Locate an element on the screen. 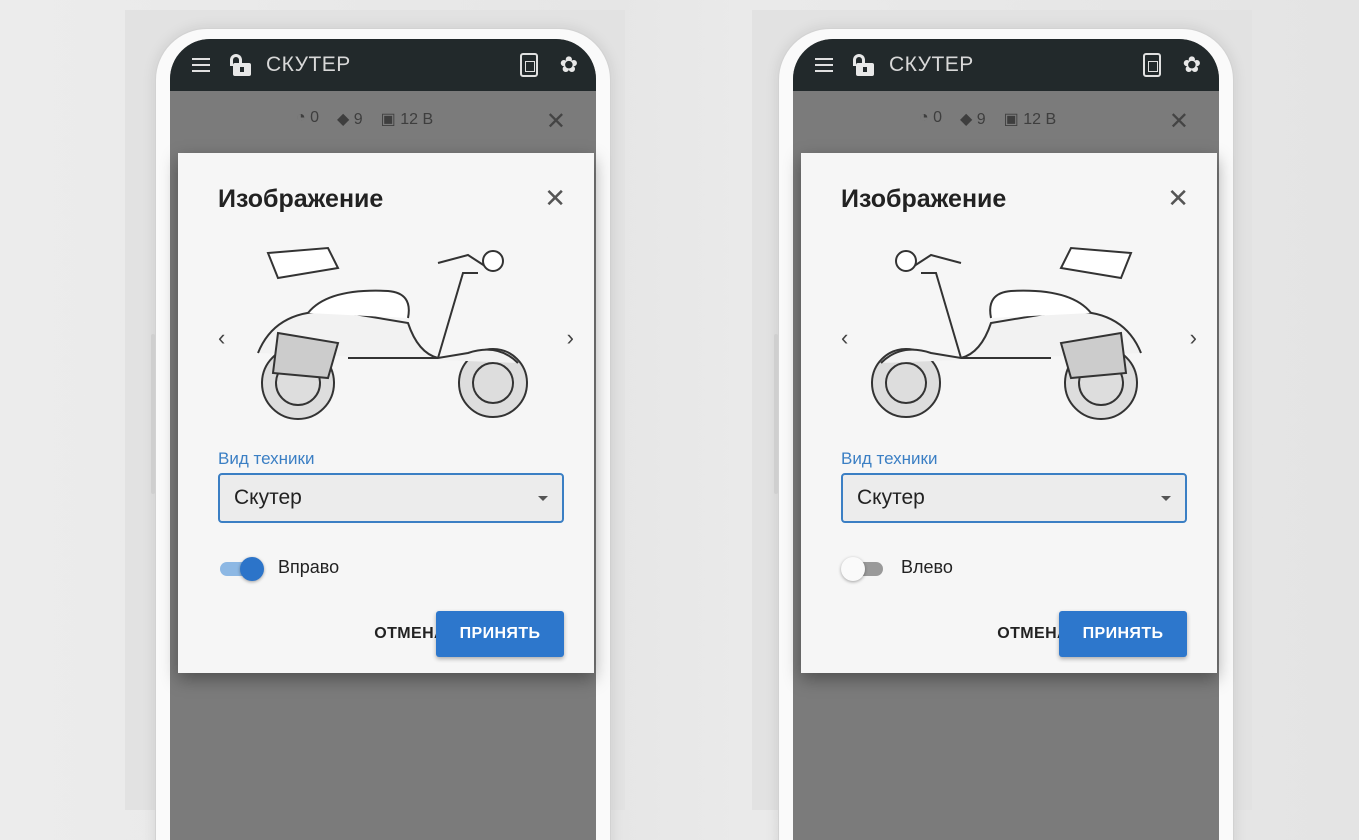 The height and width of the screenshot is (840, 1359). direction-label: Вправо is located at coordinates (309, 567).